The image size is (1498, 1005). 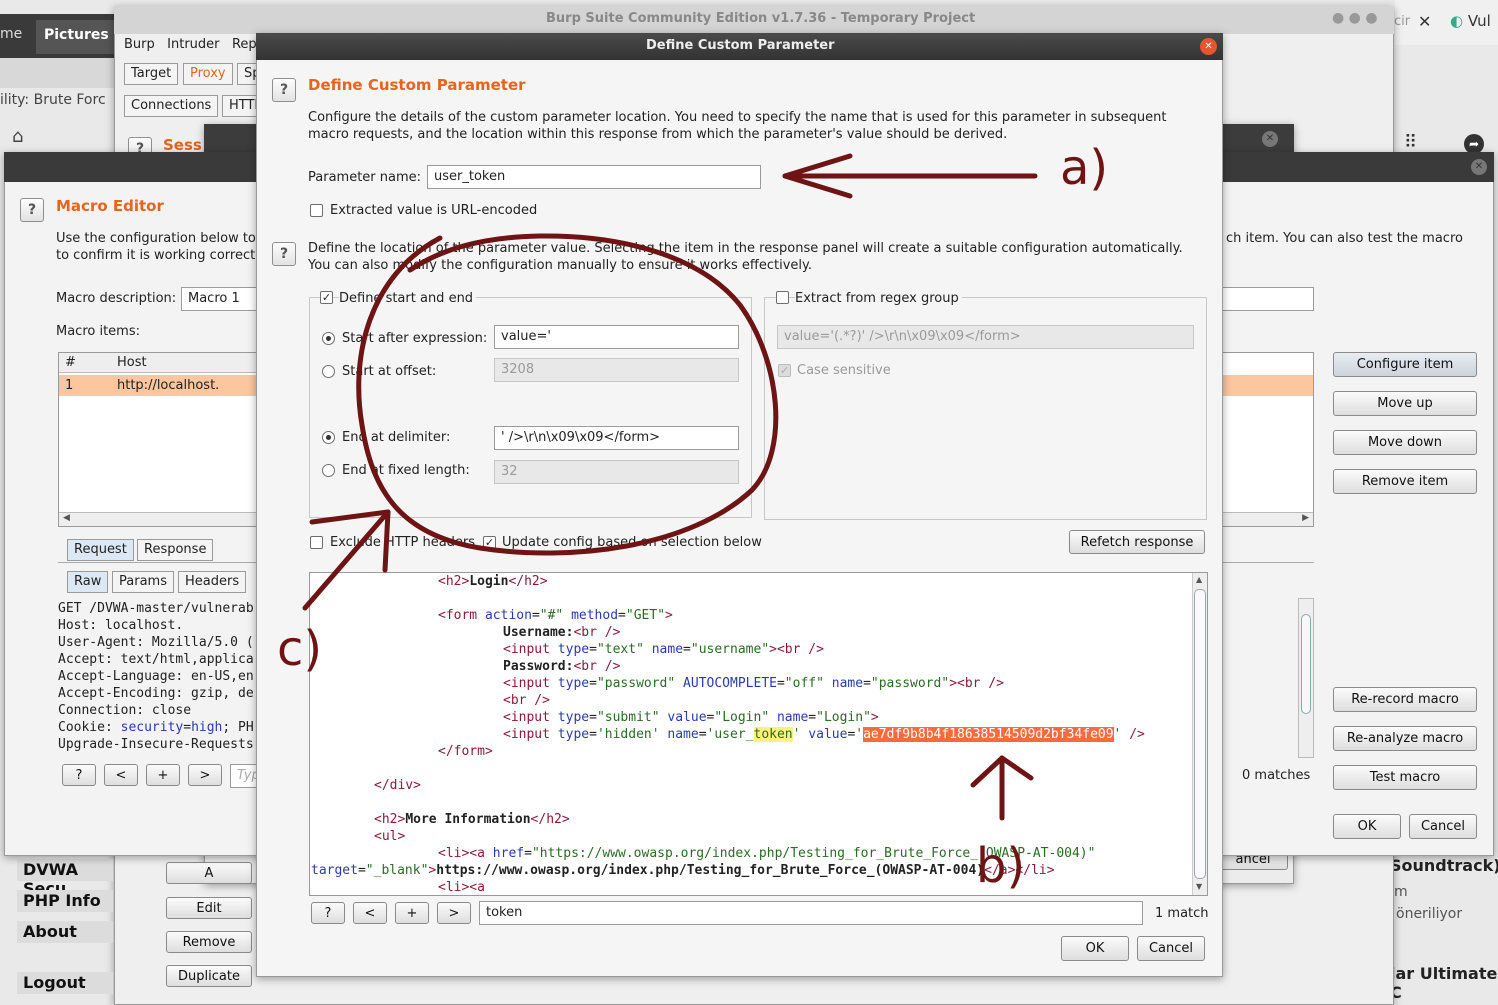 I want to click on annotation-a: a), so click(x=1084, y=168).